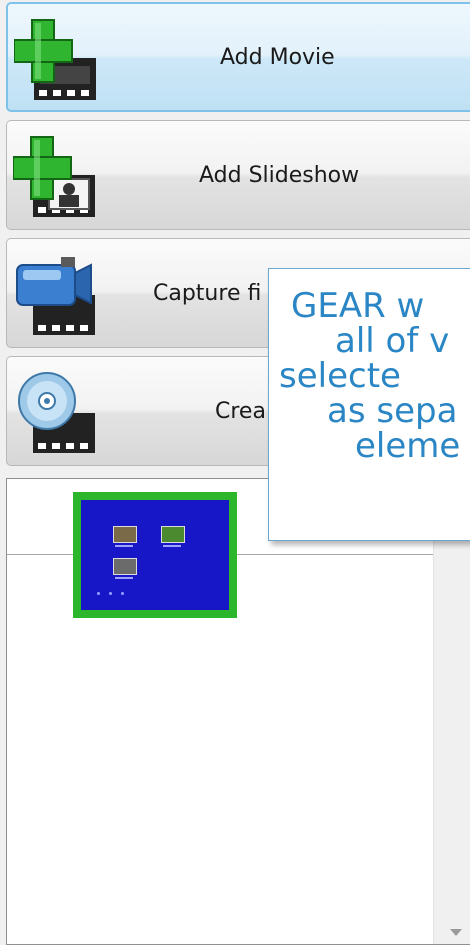 The width and height of the screenshot is (470, 945). I want to click on add-movie-button: Add Movie, so click(238, 57).